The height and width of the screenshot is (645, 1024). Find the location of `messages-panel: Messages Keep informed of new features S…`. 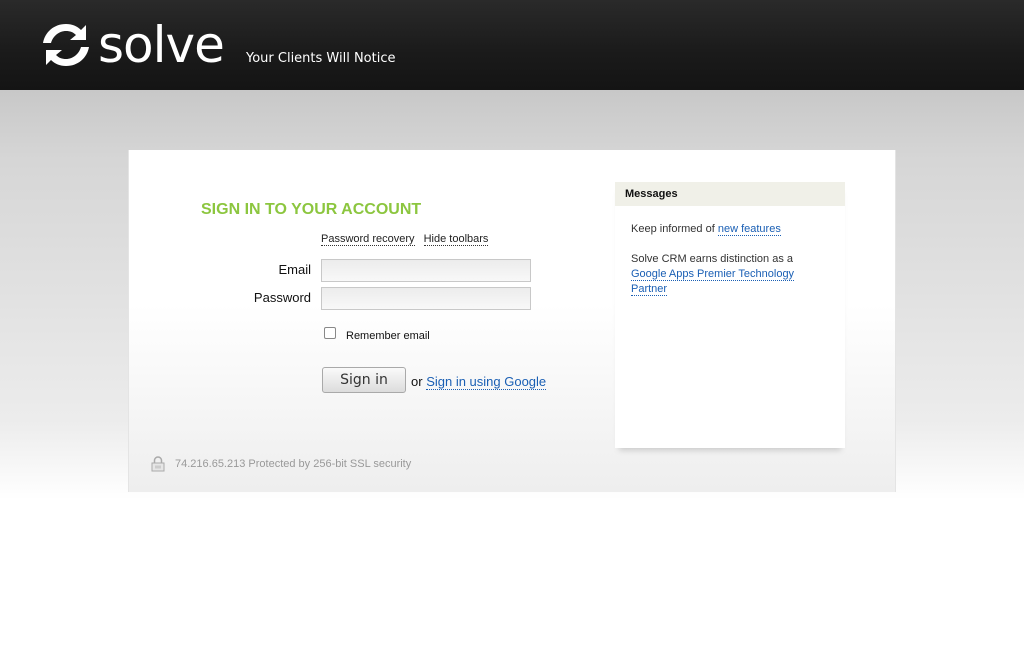

messages-panel: Messages Keep informed of new features S… is located at coordinates (730, 315).